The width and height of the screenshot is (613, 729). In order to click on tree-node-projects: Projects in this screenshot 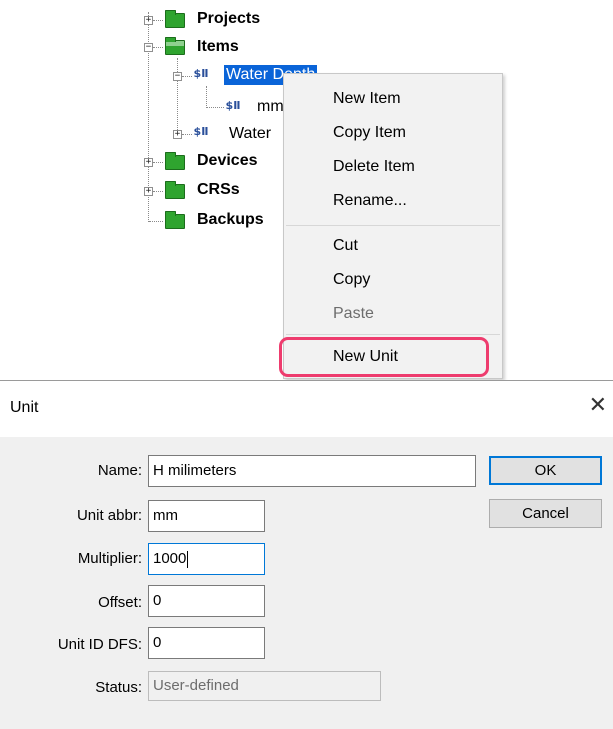, I will do `click(228, 19)`.